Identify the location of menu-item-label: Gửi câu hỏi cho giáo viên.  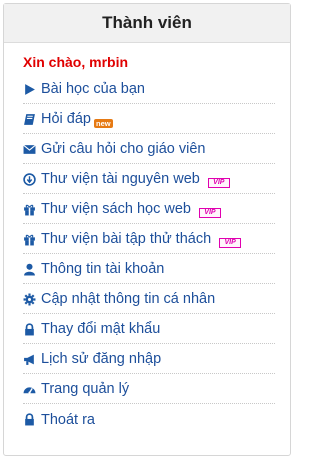
(123, 149).